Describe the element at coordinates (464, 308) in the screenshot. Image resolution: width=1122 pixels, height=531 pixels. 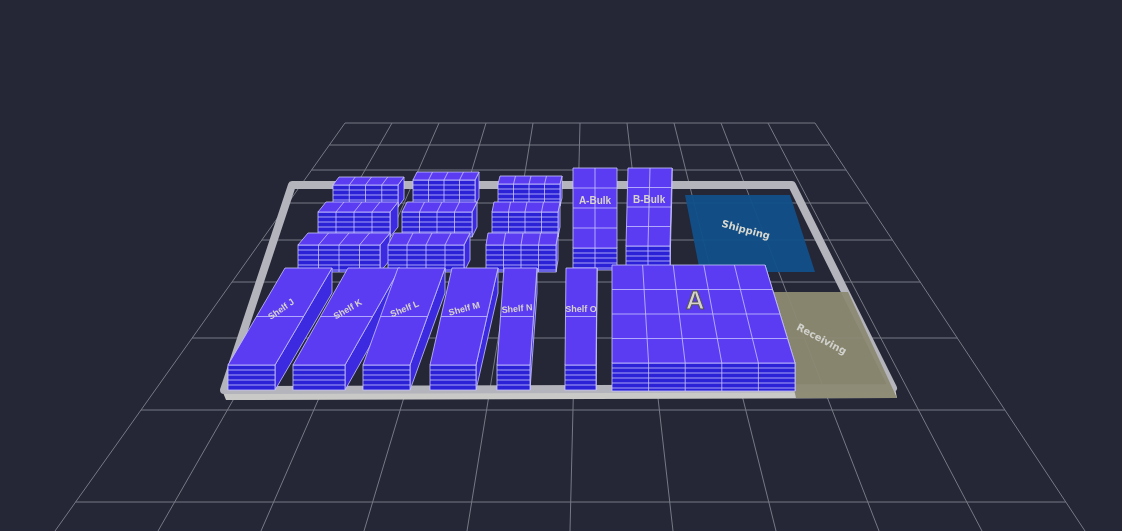
I see `rack-label: Shelf M` at that location.